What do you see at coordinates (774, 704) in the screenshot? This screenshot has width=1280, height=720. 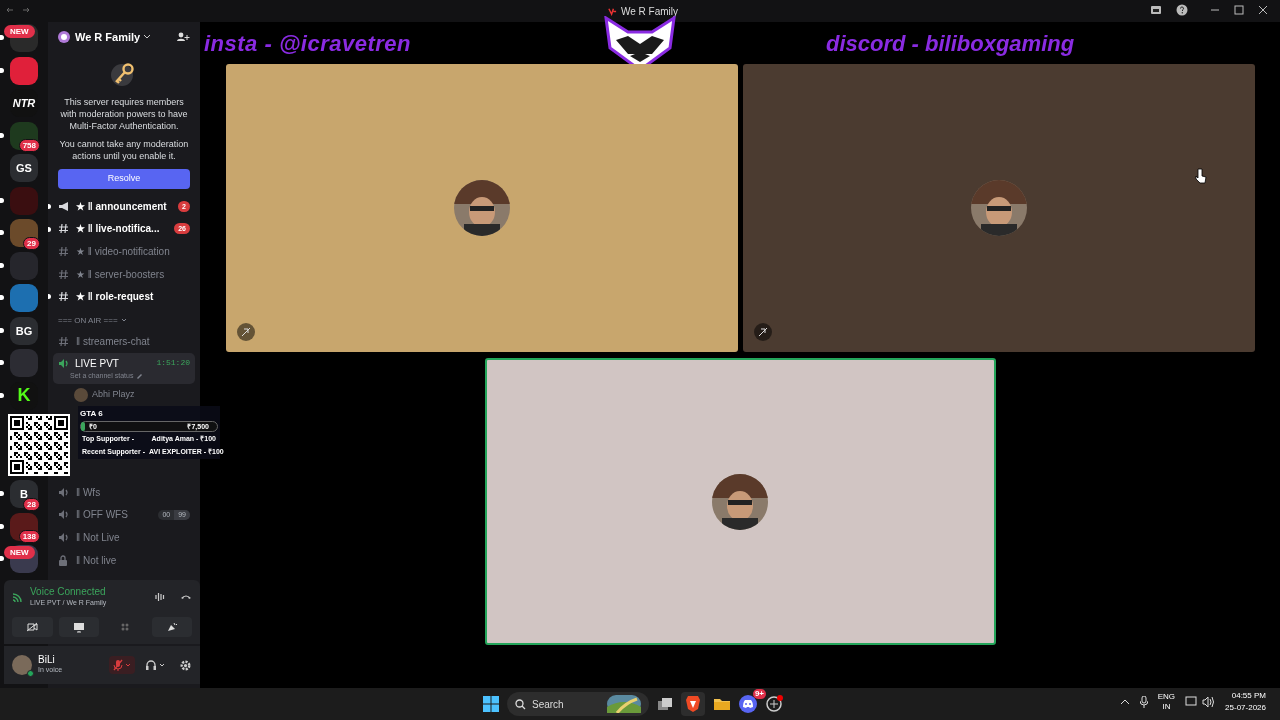 I see `app-icon` at bounding box center [774, 704].